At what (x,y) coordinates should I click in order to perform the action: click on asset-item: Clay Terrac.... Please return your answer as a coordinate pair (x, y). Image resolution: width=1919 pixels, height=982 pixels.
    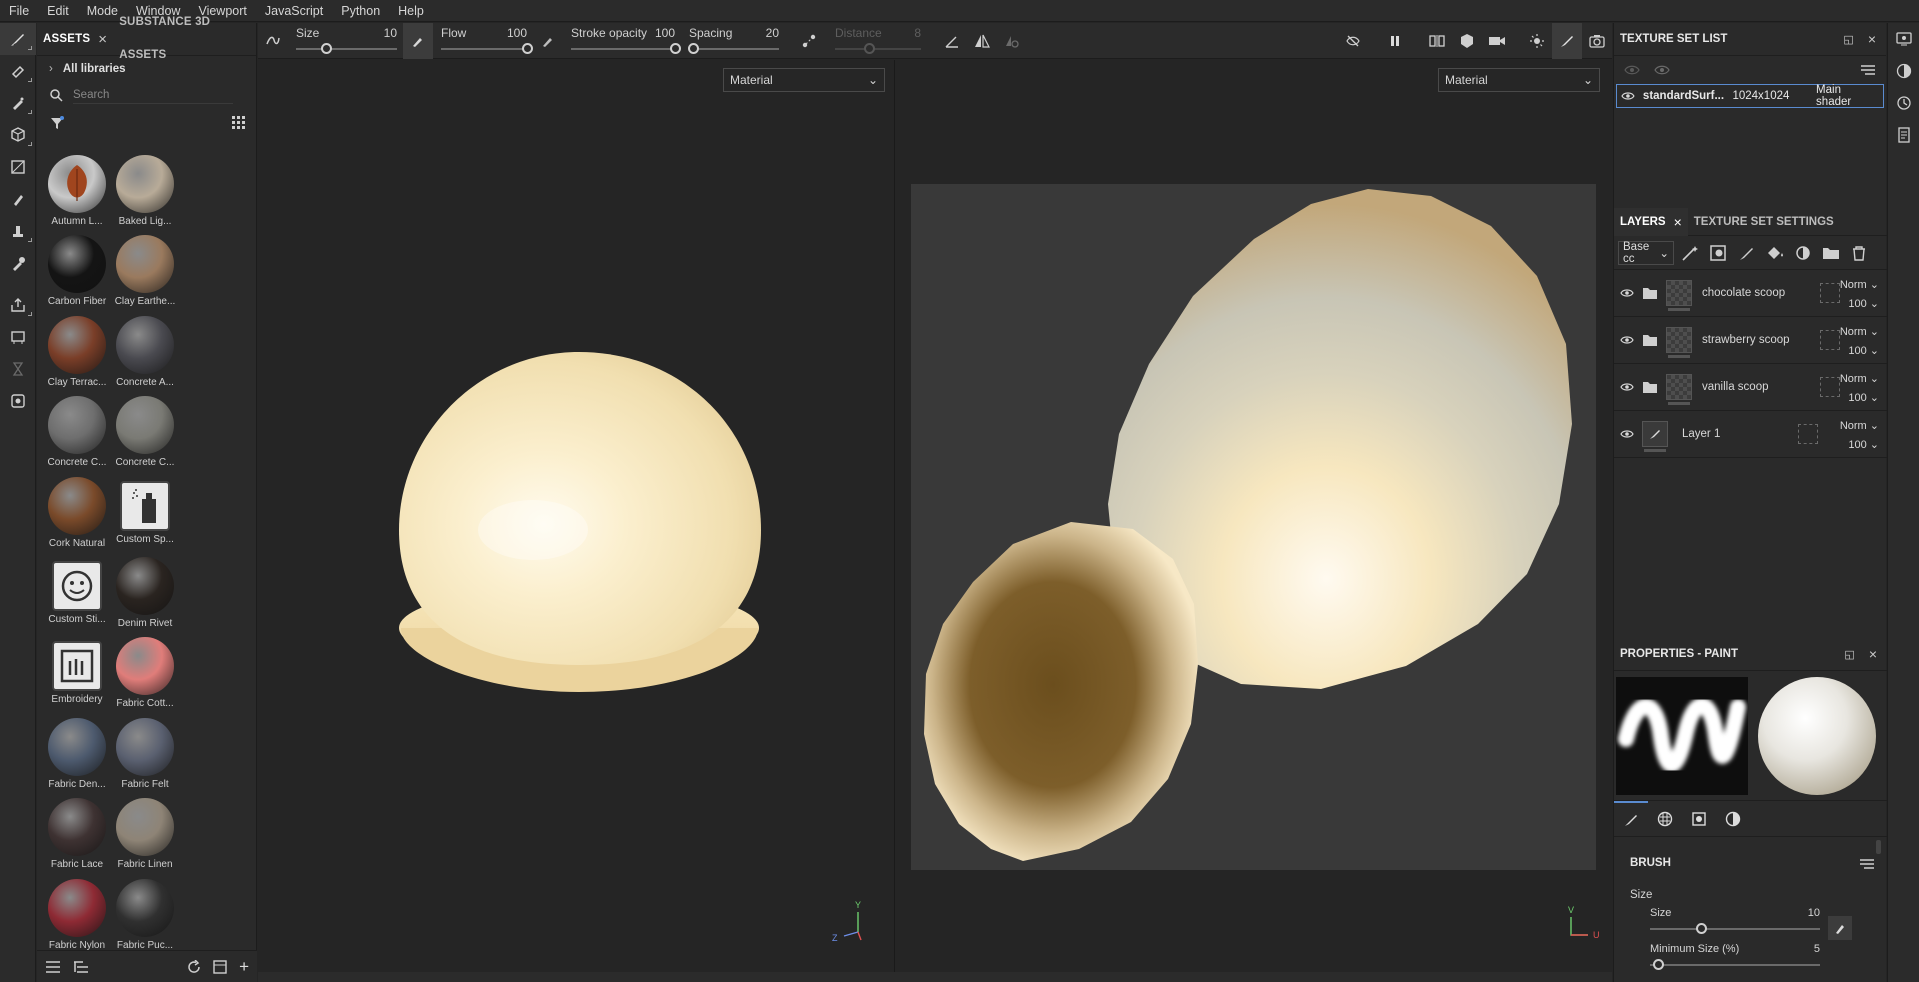
    Looking at the image, I should click on (77, 351).